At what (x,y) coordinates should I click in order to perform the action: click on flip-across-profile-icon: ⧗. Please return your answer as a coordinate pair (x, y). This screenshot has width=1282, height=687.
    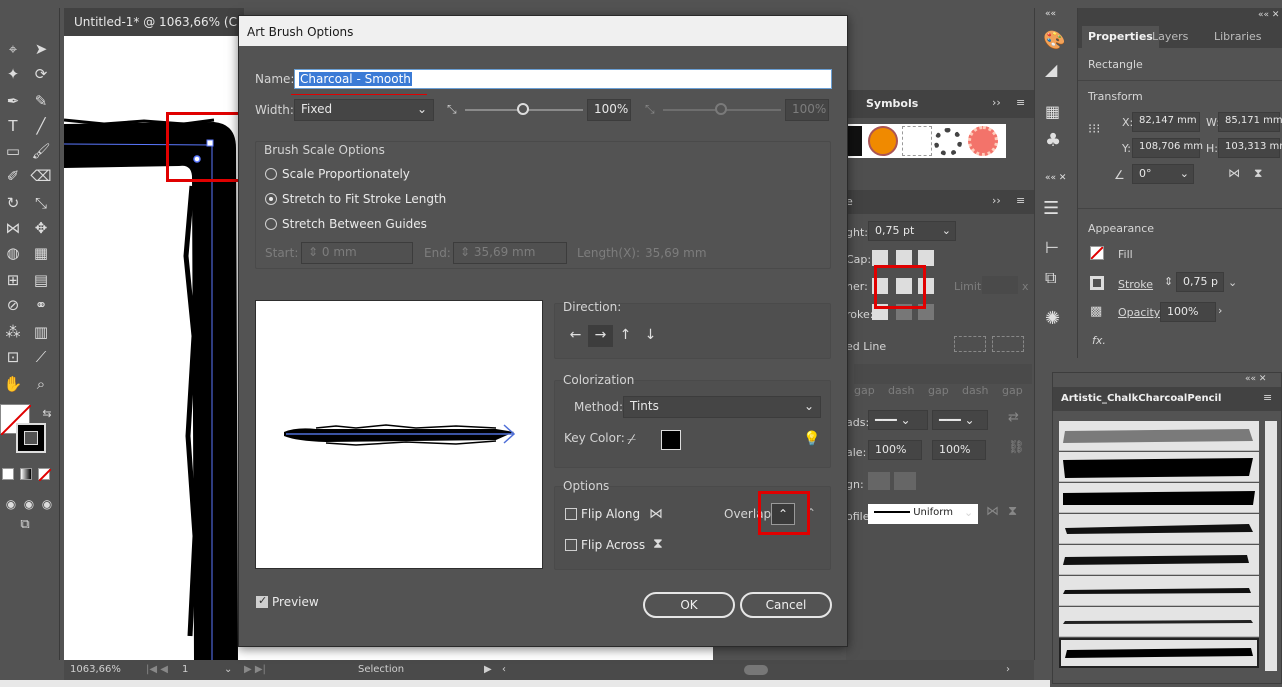
    Looking at the image, I should click on (1012, 511).